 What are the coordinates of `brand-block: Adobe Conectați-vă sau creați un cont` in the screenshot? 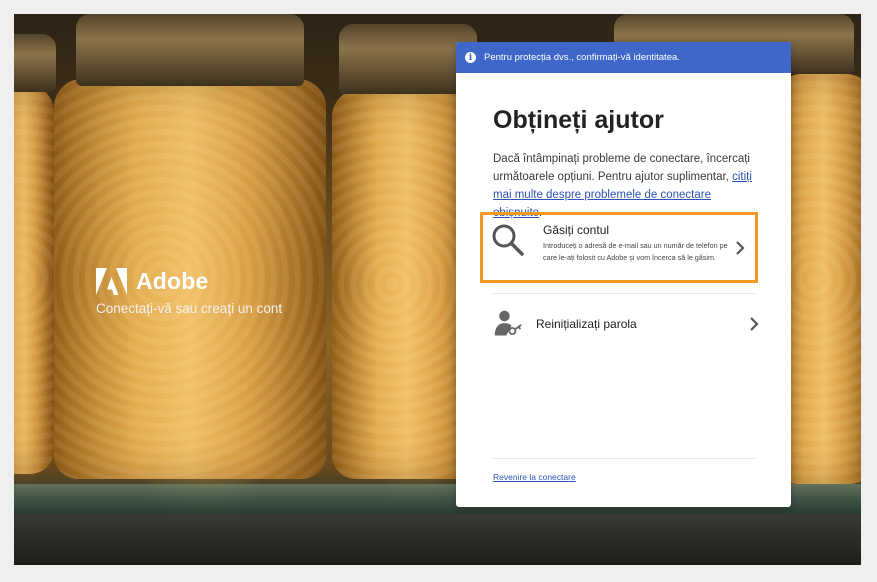 It's located at (189, 292).